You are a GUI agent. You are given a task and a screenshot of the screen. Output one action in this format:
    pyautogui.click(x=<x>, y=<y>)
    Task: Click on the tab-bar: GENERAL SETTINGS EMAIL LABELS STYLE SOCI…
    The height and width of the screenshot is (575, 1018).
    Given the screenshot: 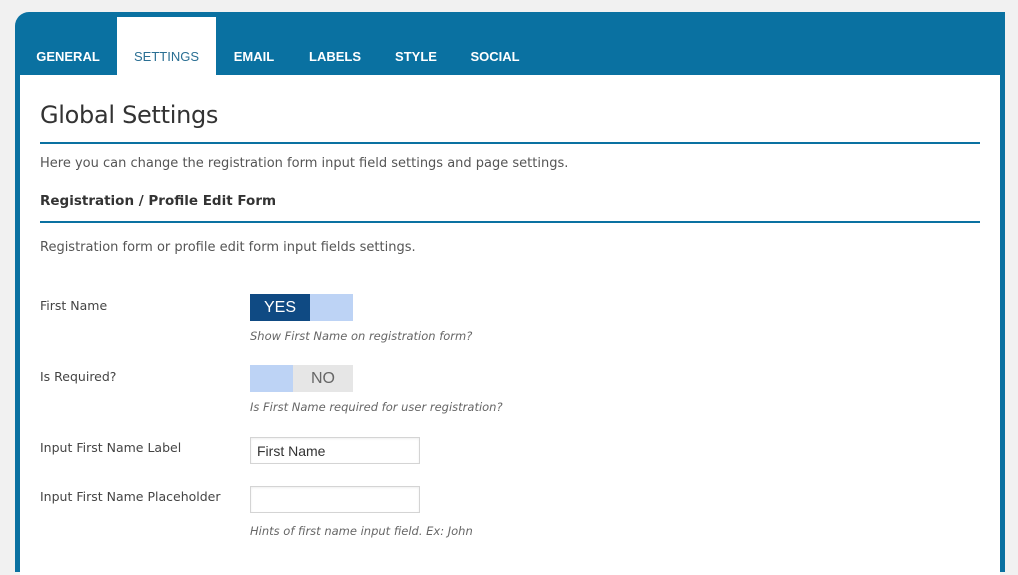 What is the action you would take?
    pyautogui.click(x=510, y=43)
    